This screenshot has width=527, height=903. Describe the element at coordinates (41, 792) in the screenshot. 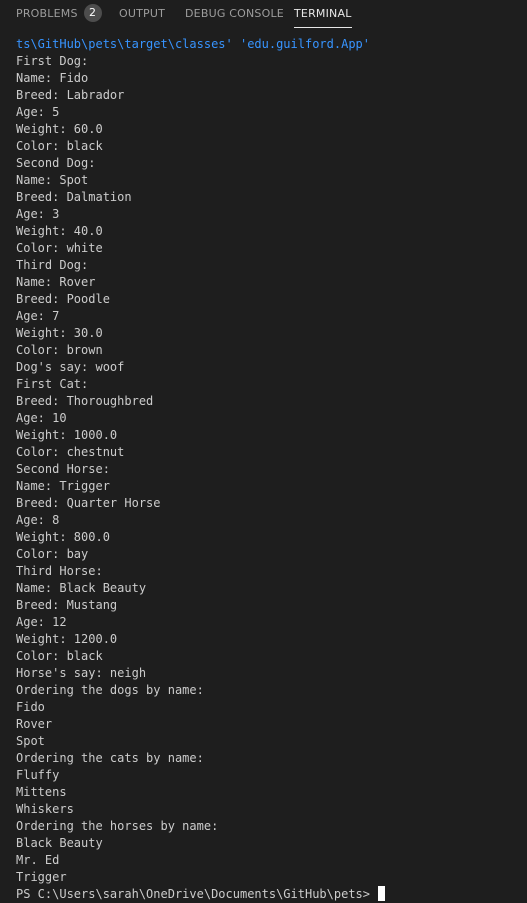

I see `terminal-line: Mittens` at that location.